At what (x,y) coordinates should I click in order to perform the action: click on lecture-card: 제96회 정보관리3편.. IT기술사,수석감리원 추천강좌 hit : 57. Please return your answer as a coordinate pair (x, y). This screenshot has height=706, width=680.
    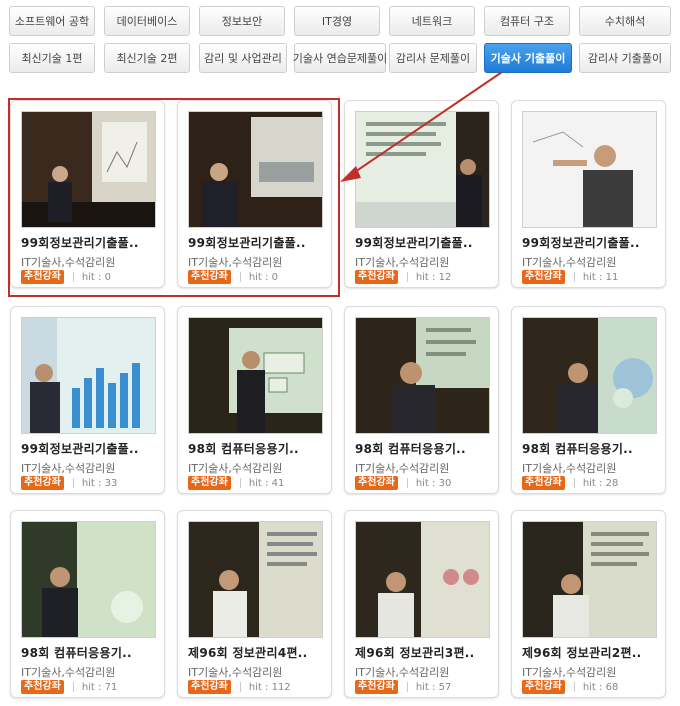
    Looking at the image, I should click on (421, 604).